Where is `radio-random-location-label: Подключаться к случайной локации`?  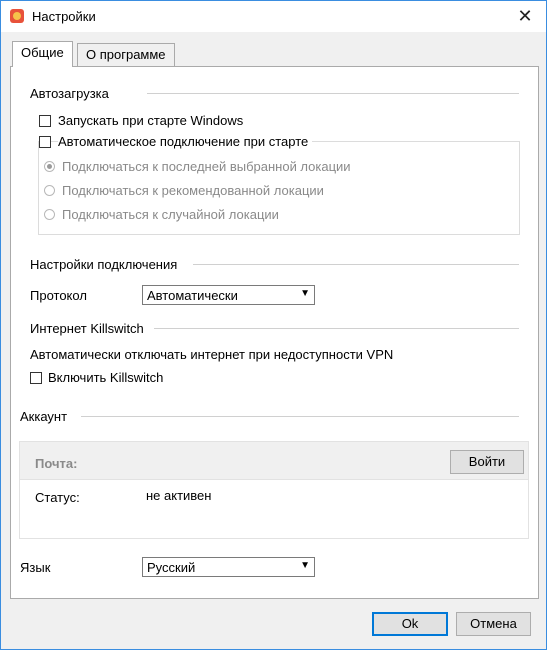 radio-random-location-label: Подключаться к случайной локации is located at coordinates (170, 214).